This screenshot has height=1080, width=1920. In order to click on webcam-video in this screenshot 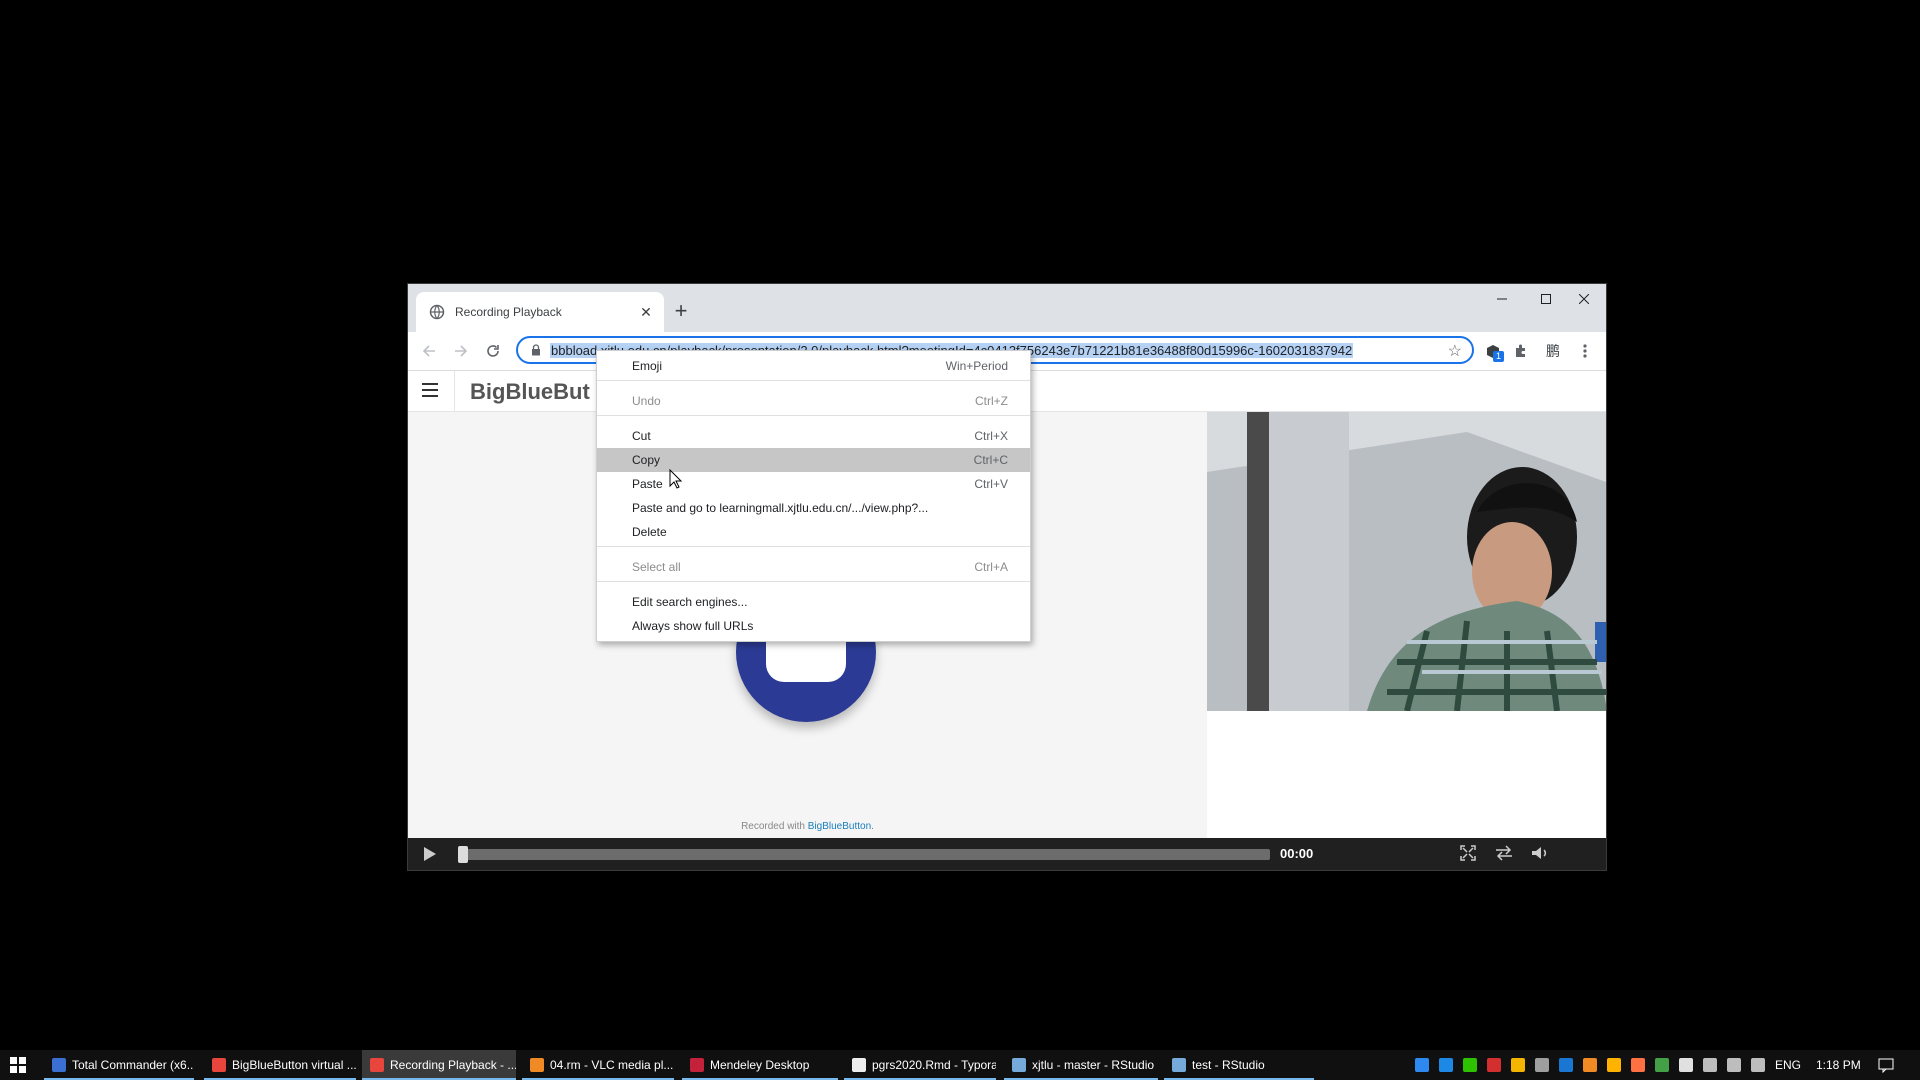, I will do `click(1406, 561)`.